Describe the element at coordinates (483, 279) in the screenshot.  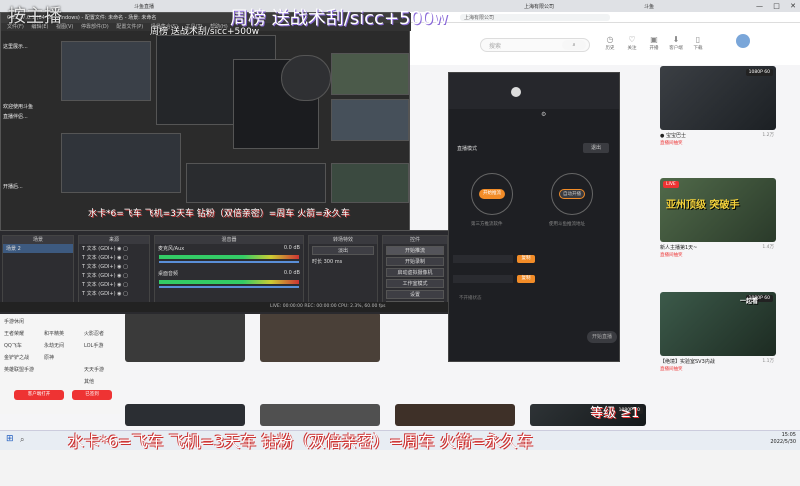
I see `stream-key-field` at that location.